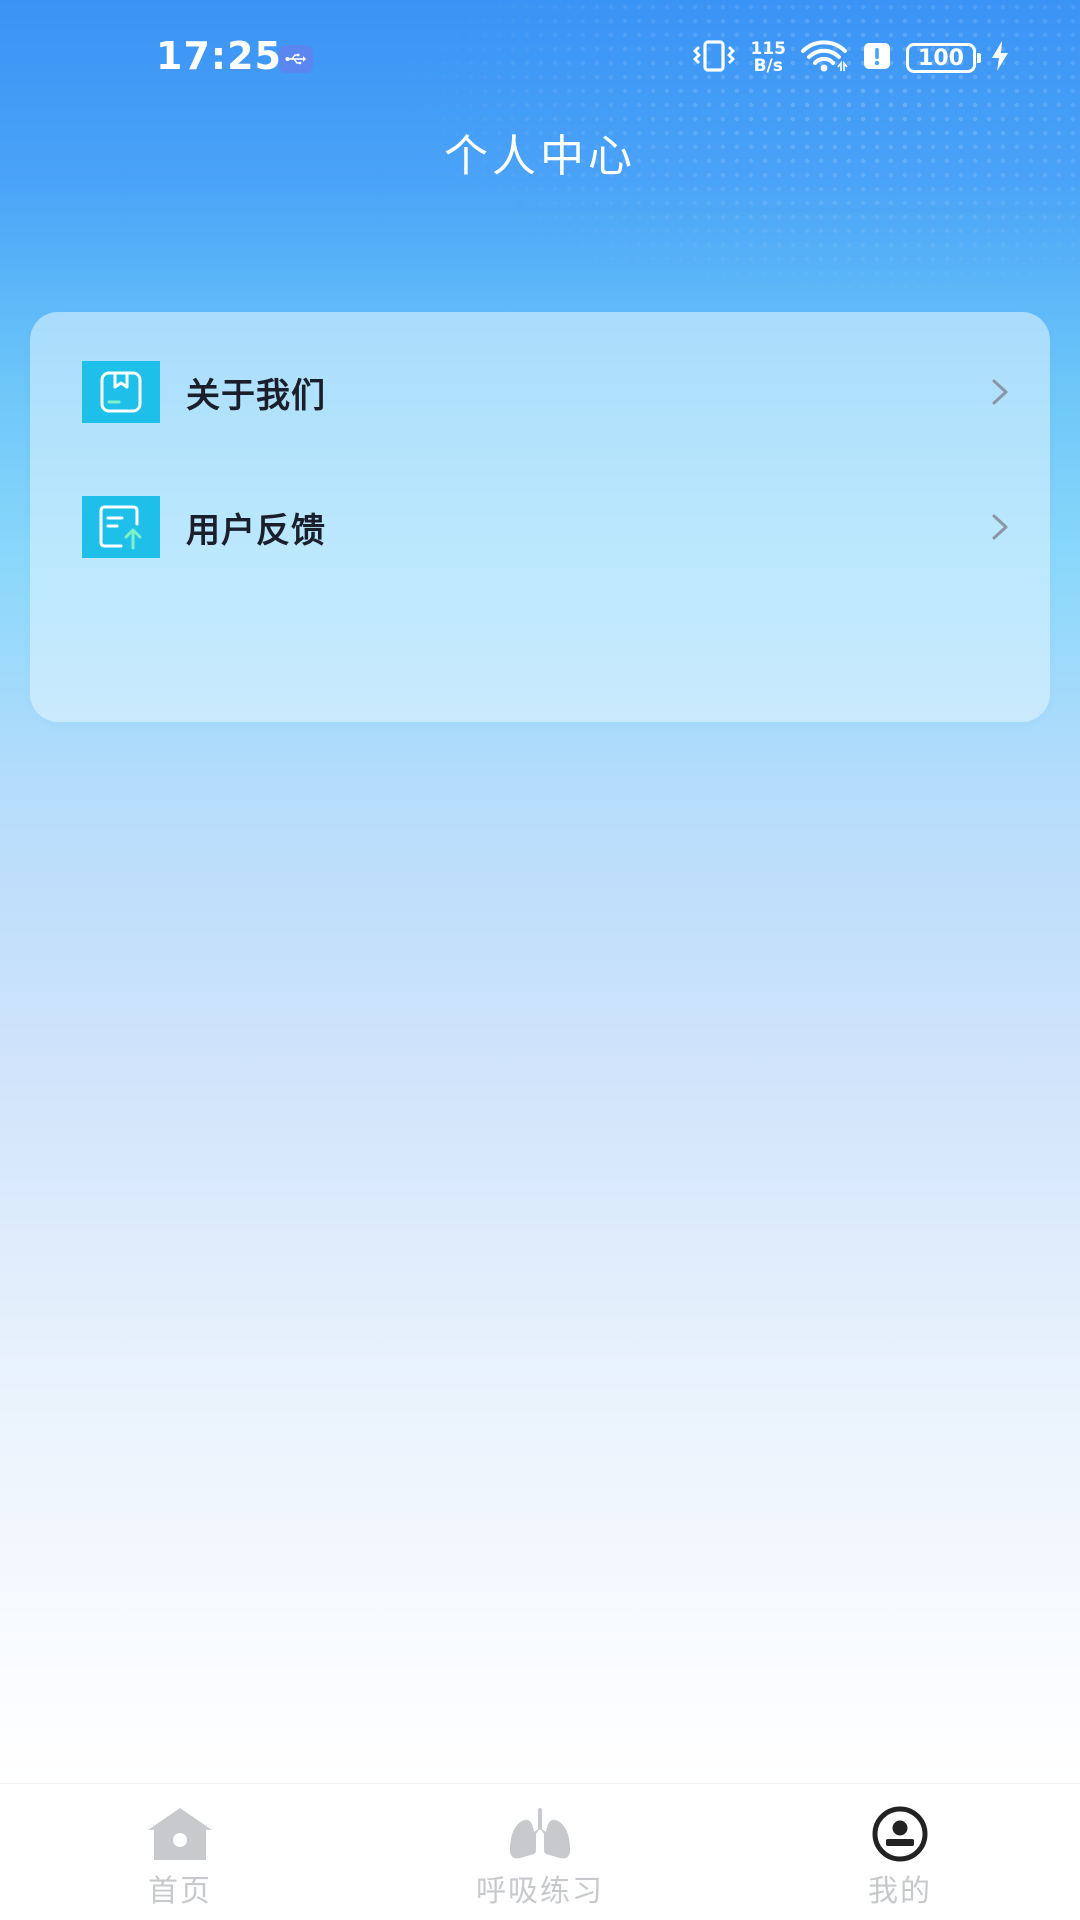 The width and height of the screenshot is (1080, 1920). What do you see at coordinates (941, 58) in the screenshot?
I see `battery-level: 100` at bounding box center [941, 58].